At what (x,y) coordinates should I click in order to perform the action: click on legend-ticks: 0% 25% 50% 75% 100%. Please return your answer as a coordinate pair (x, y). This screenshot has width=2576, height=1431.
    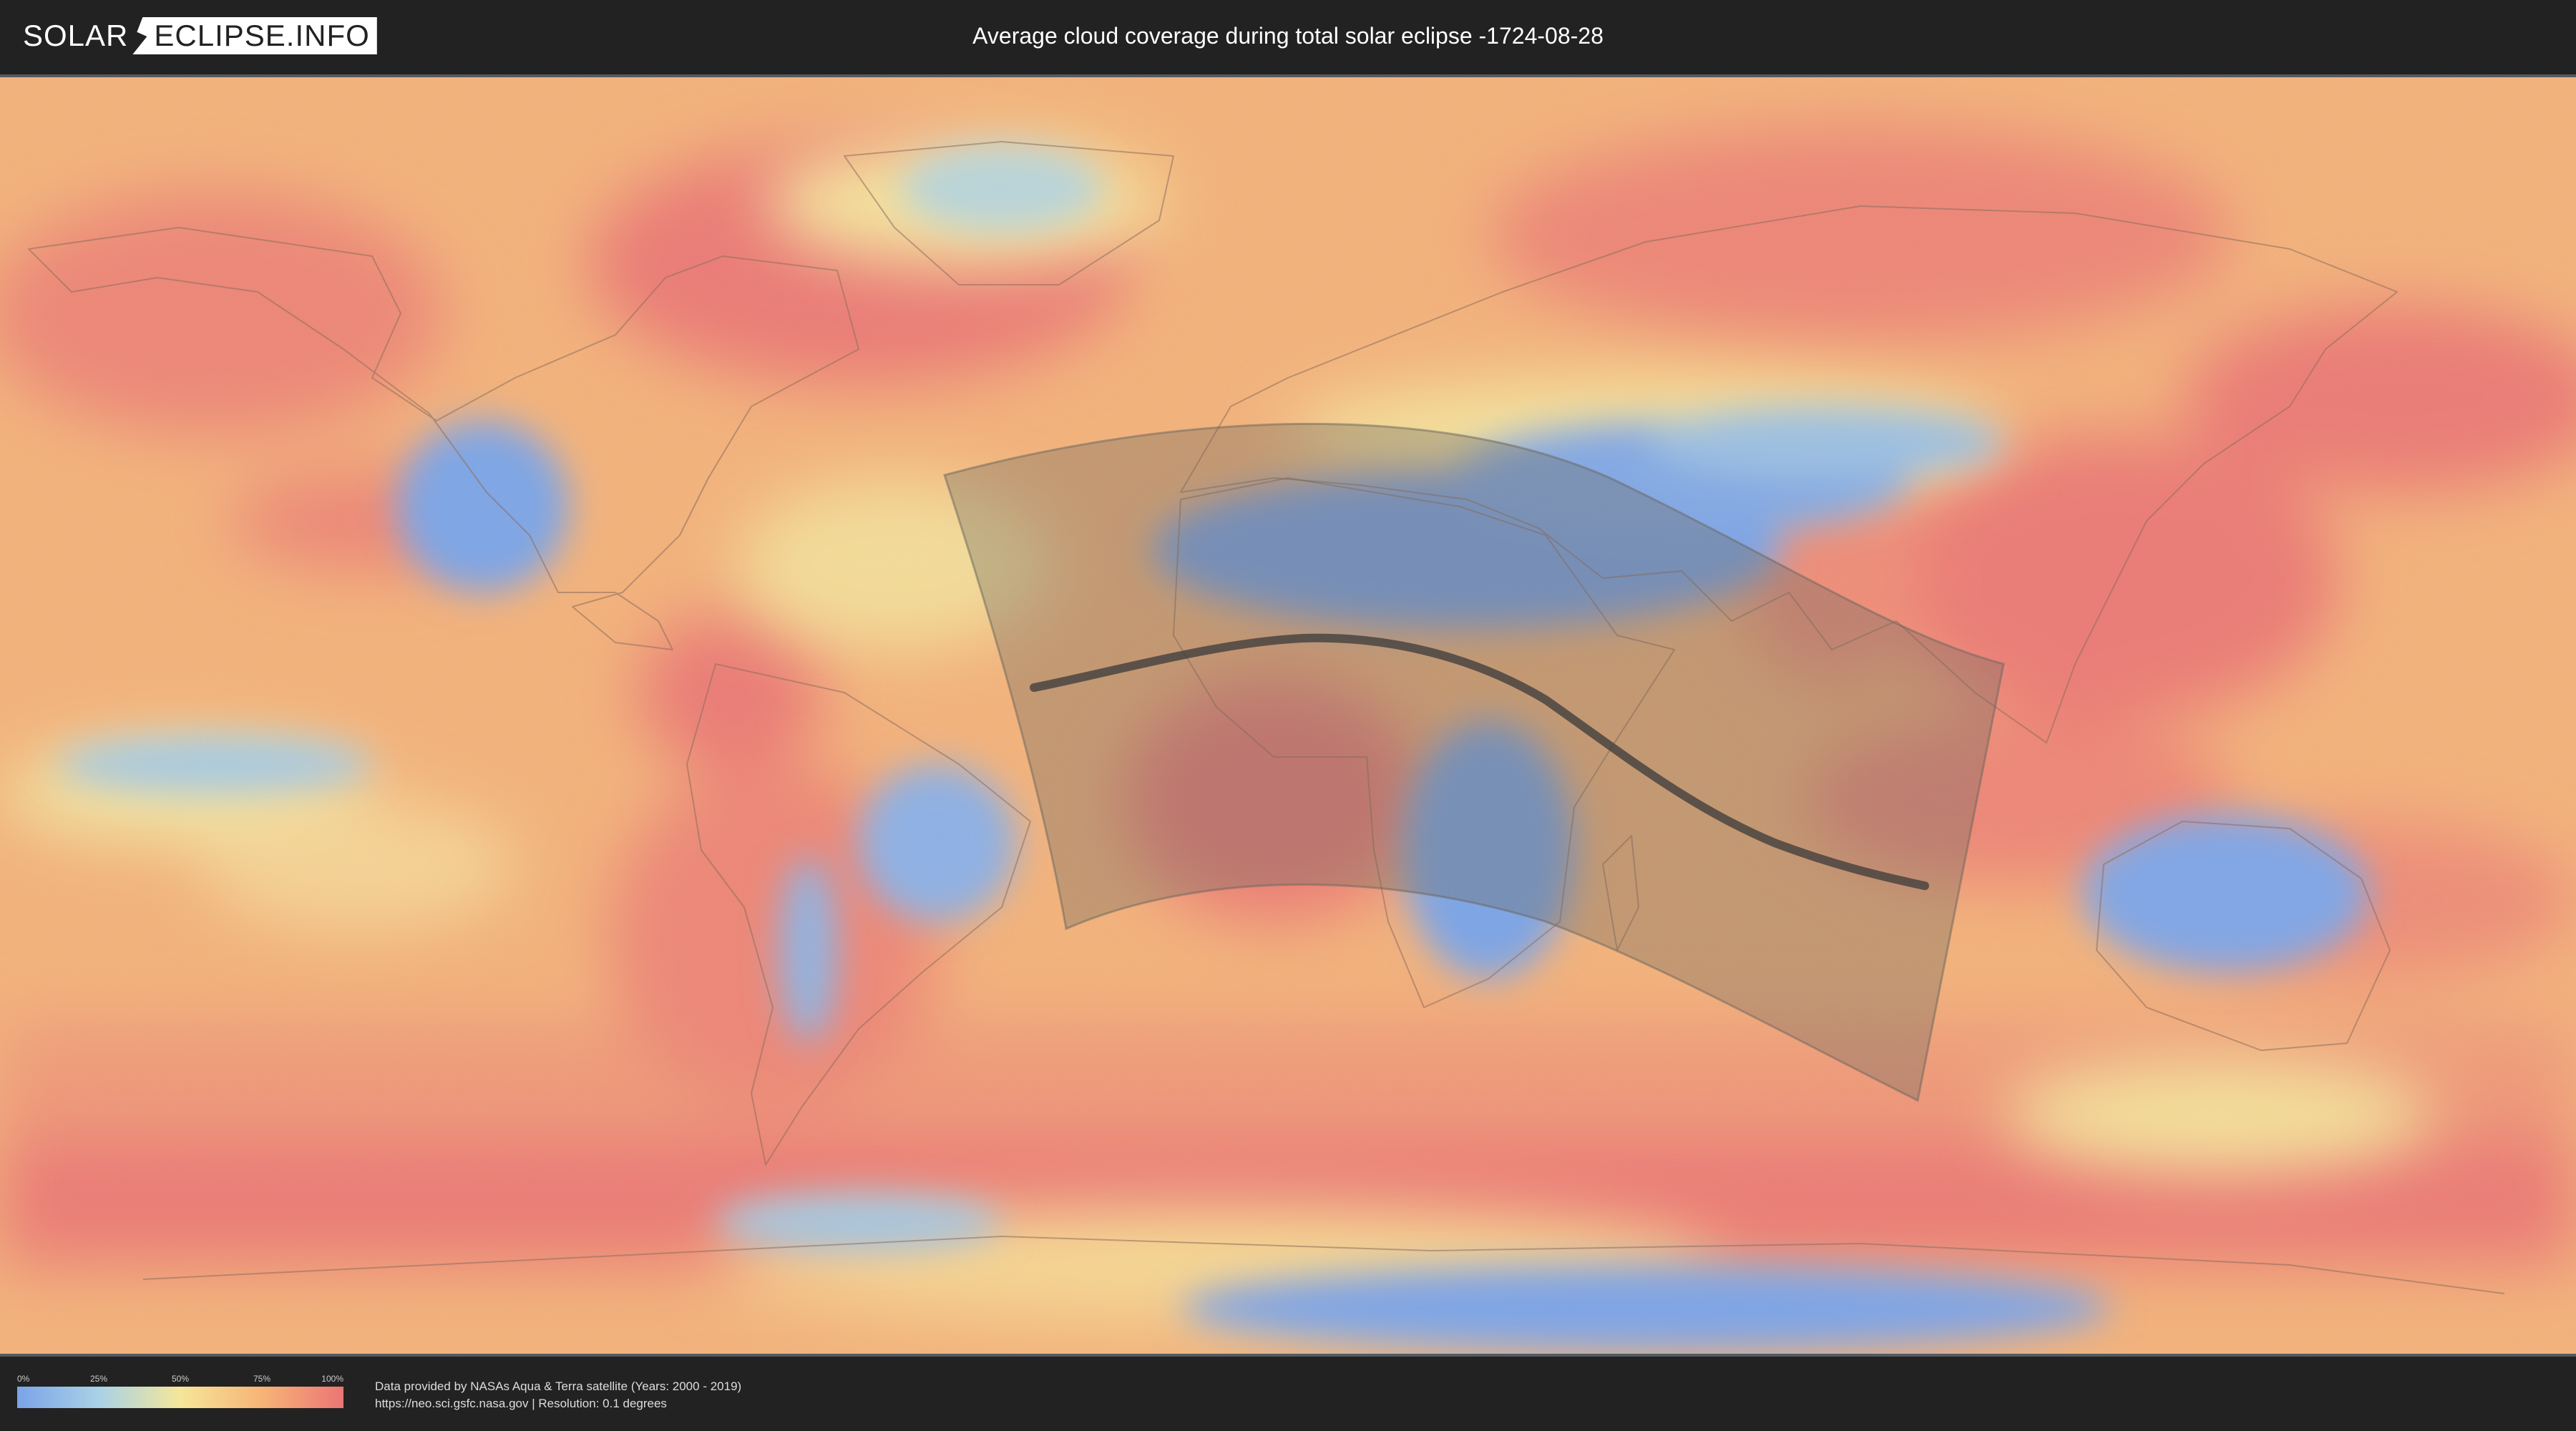
    Looking at the image, I should click on (180, 1380).